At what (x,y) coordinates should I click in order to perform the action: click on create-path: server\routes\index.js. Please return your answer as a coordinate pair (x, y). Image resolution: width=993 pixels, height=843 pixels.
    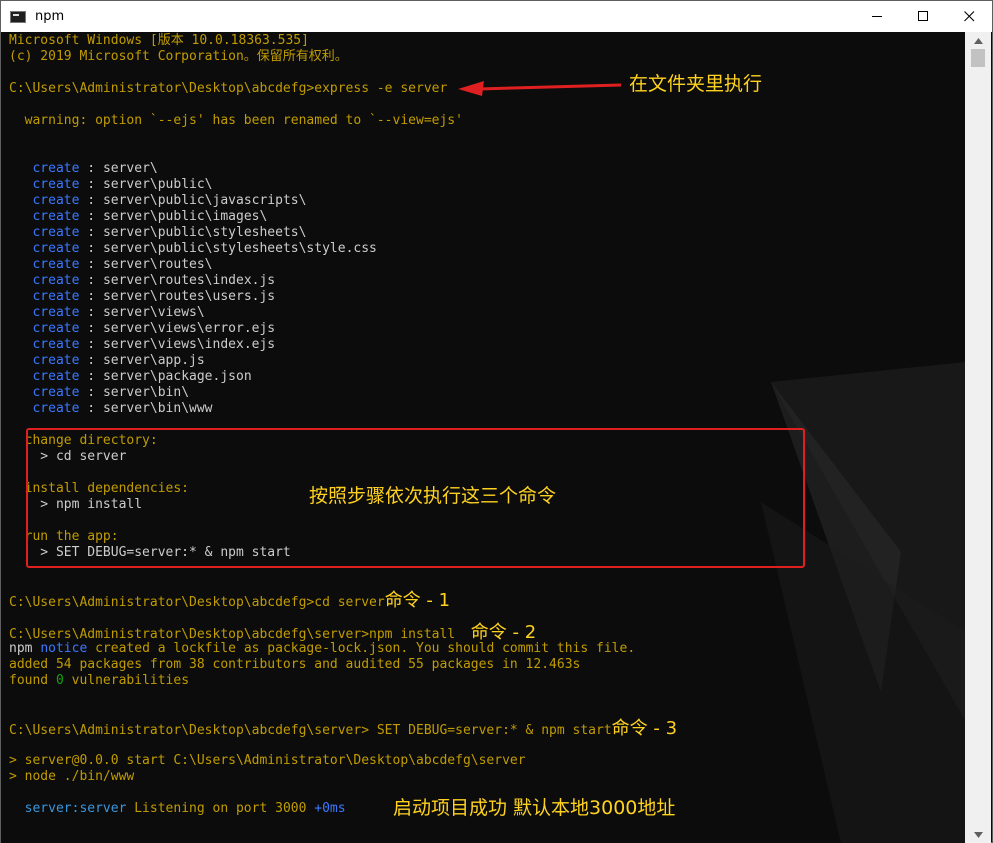
    Looking at the image, I should click on (189, 280).